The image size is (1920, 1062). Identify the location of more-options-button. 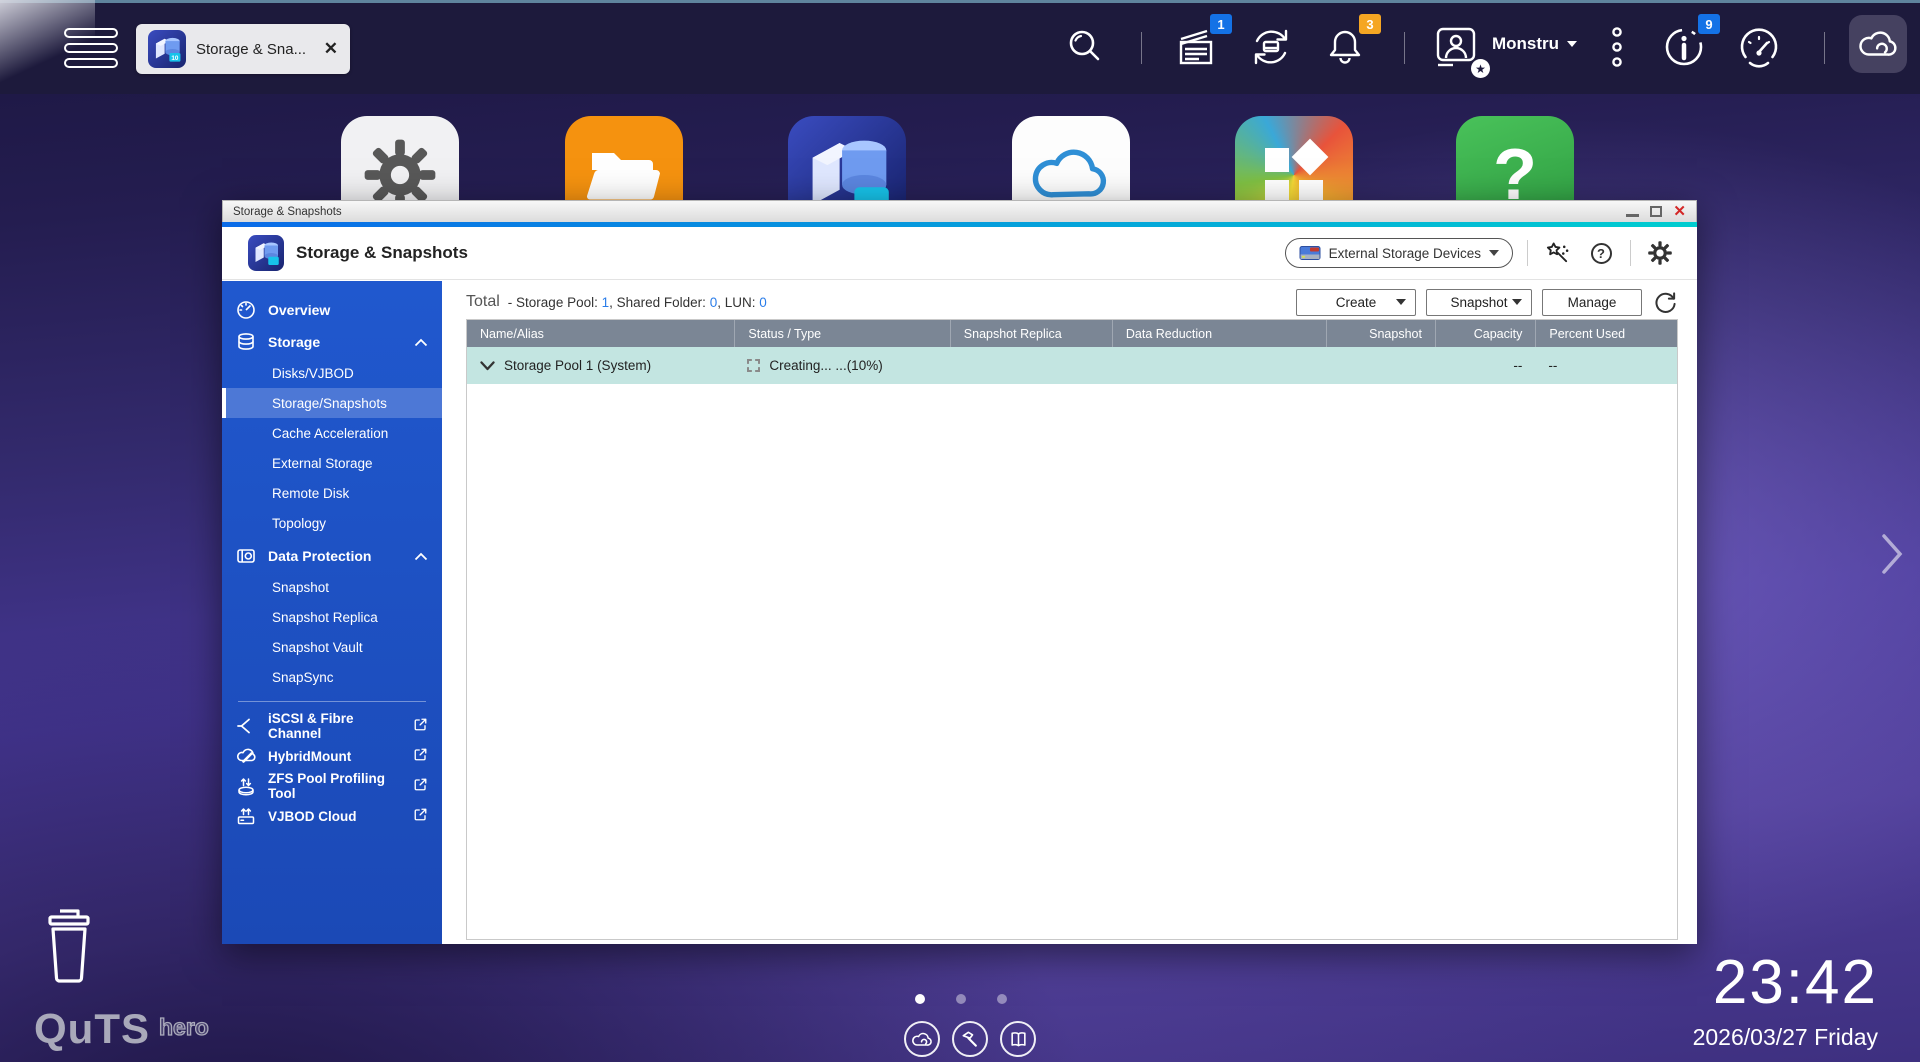
(1617, 47).